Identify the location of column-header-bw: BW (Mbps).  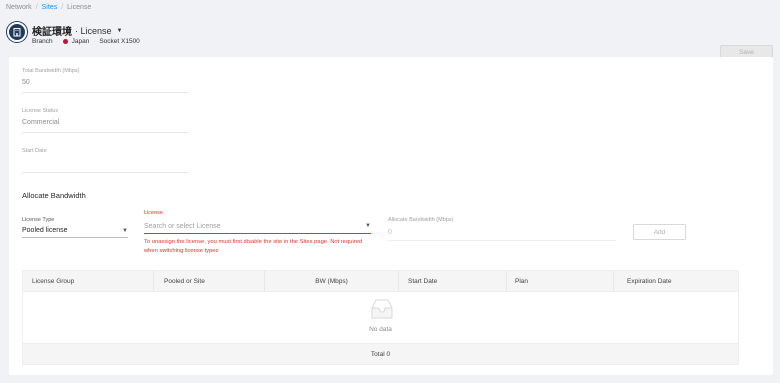
(332, 281).